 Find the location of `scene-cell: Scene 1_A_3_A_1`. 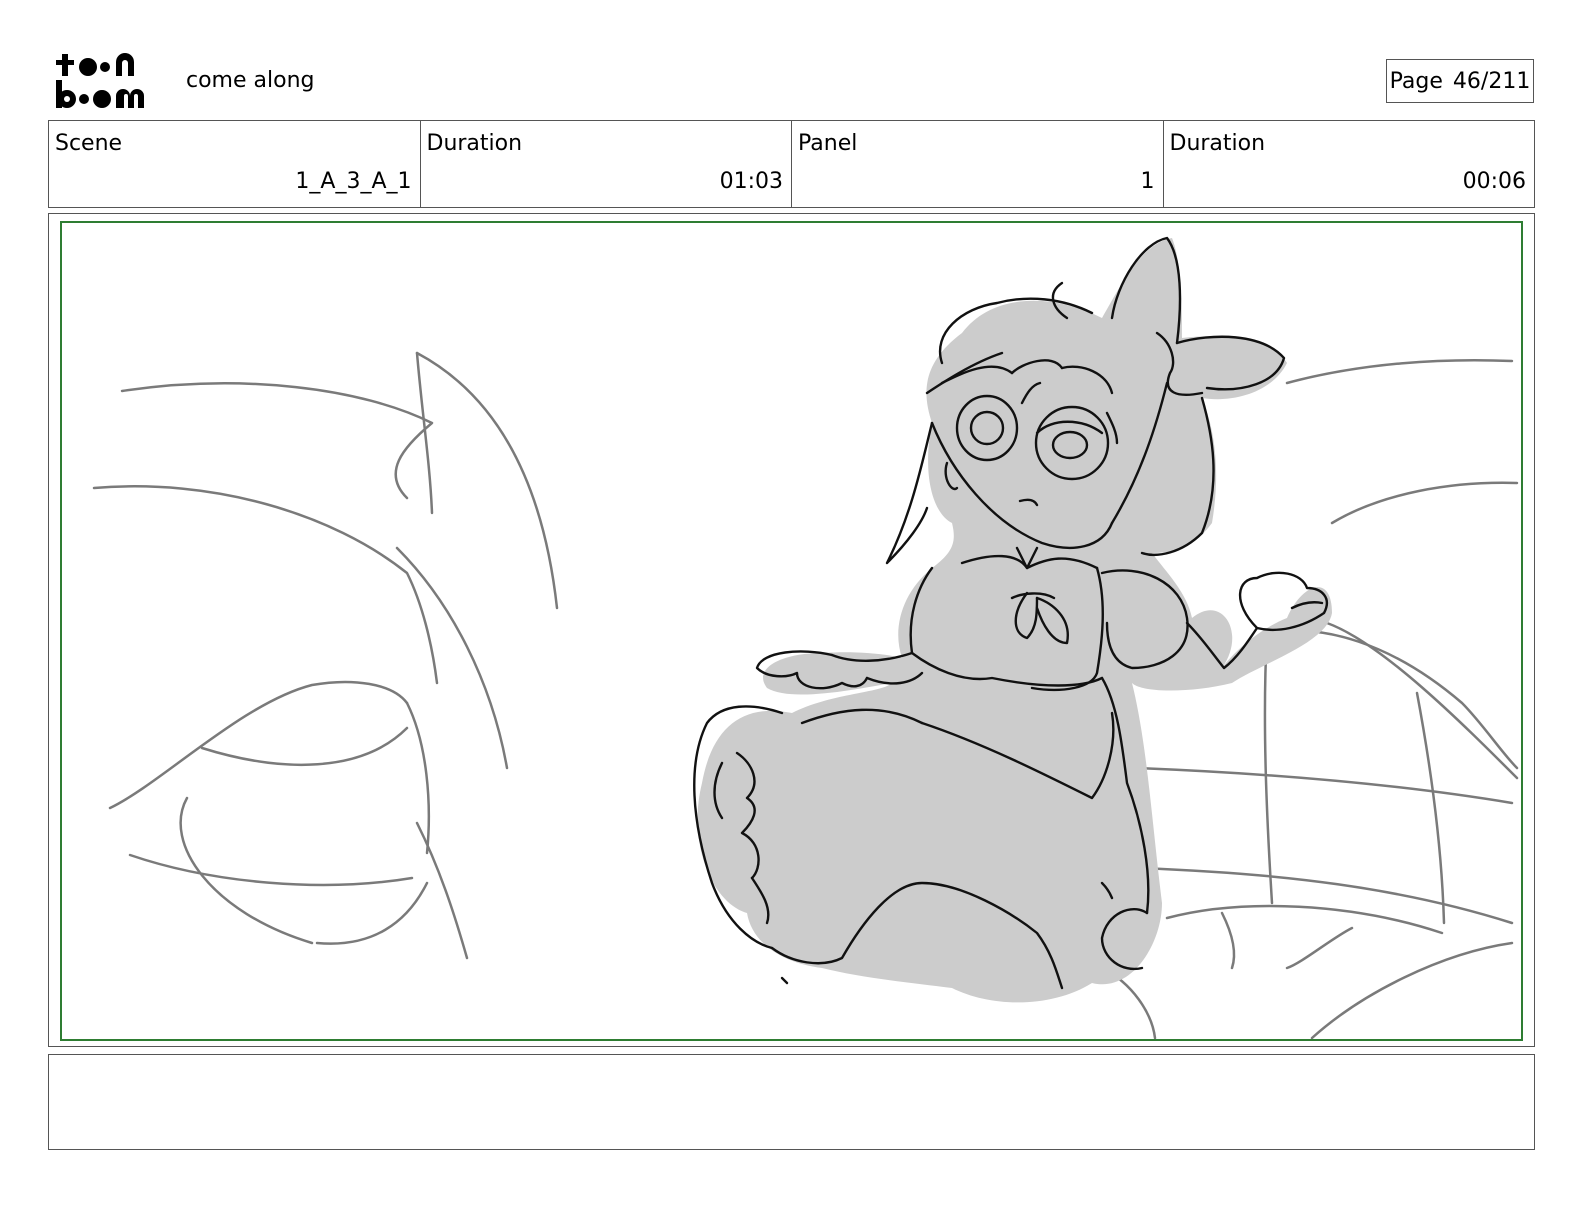

scene-cell: Scene 1_A_3_A_1 is located at coordinates (234, 164).